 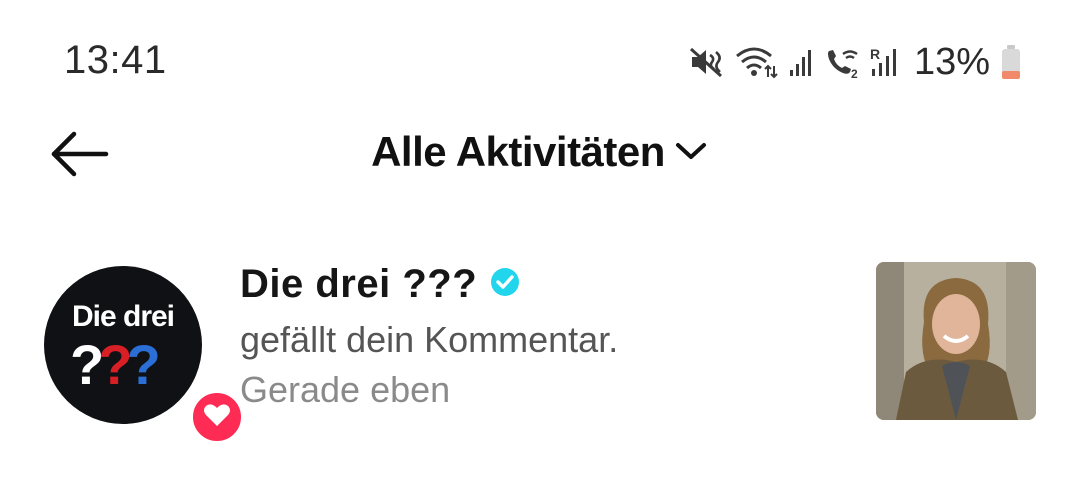 I want to click on signal-icon, so click(x=801, y=62).